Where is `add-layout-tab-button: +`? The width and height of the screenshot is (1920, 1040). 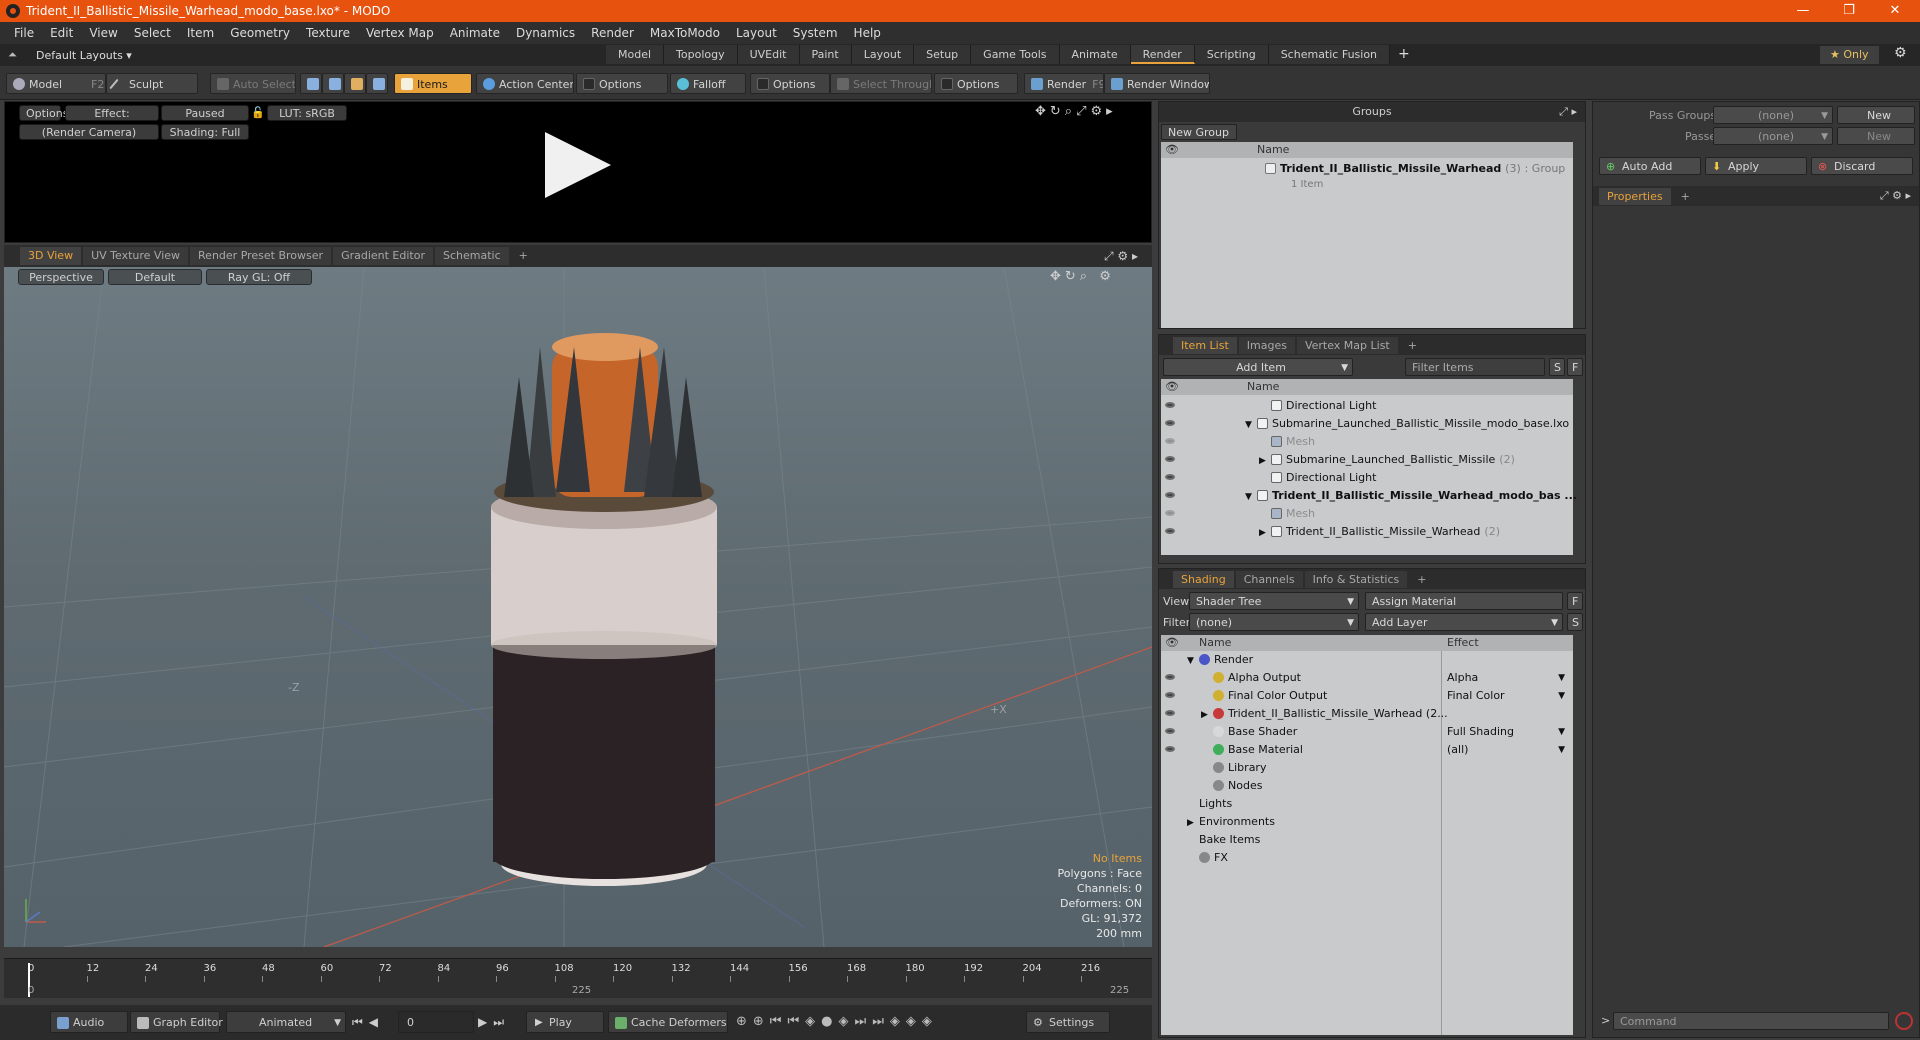 add-layout-tab-button: + is located at coordinates (1404, 54).